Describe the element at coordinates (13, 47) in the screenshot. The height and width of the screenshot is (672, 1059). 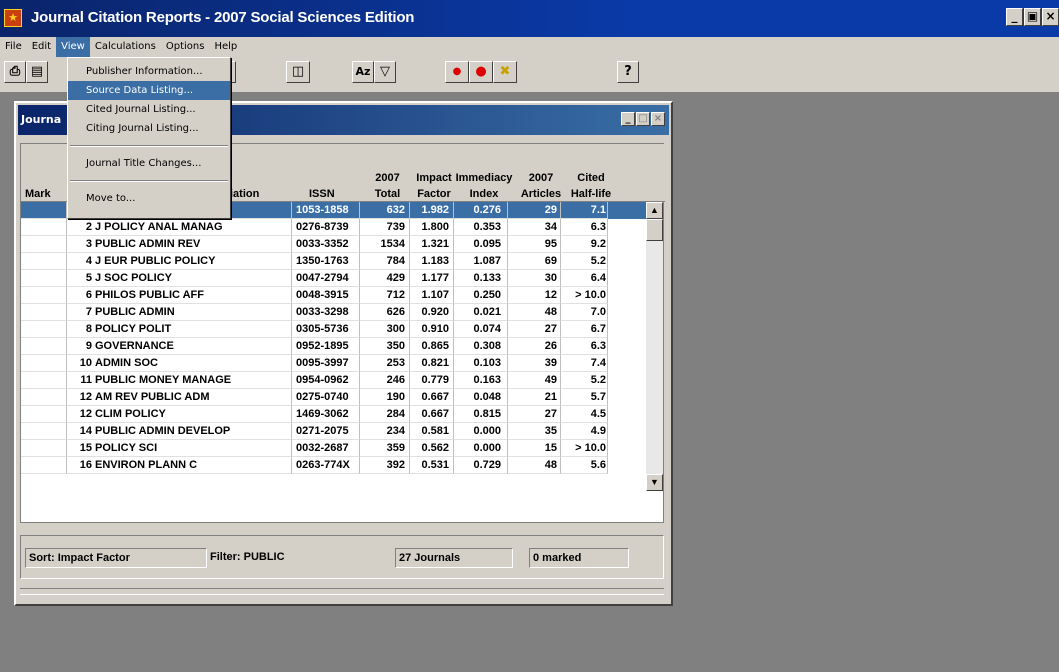
I see `menu-file: File` at that location.